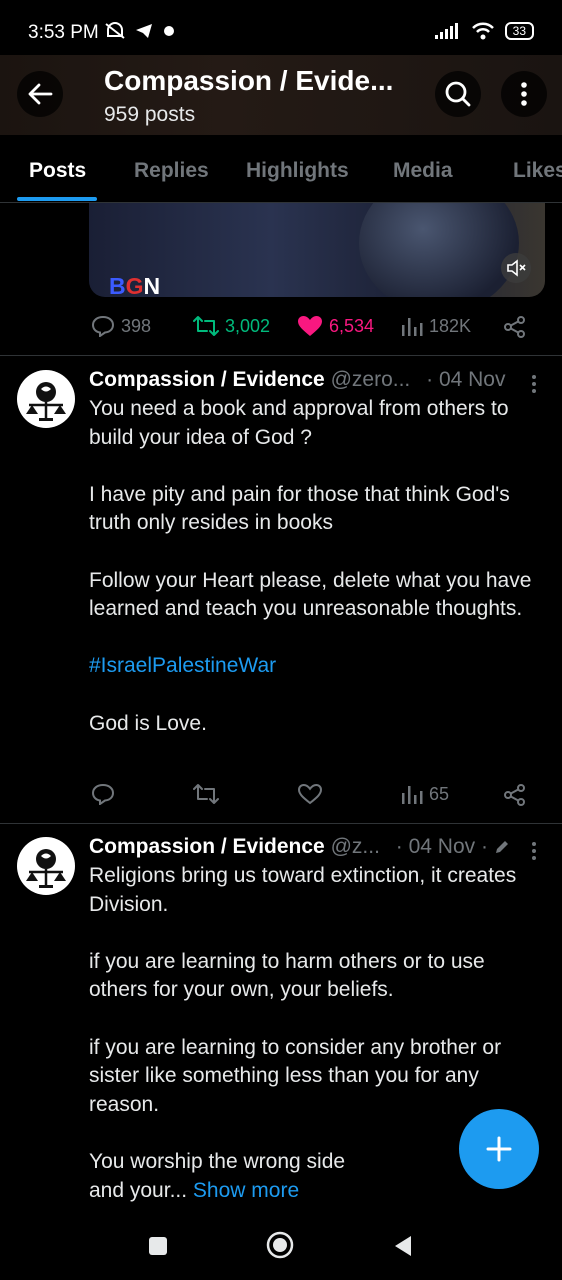  I want to click on plus-icon, so click(499, 1149).